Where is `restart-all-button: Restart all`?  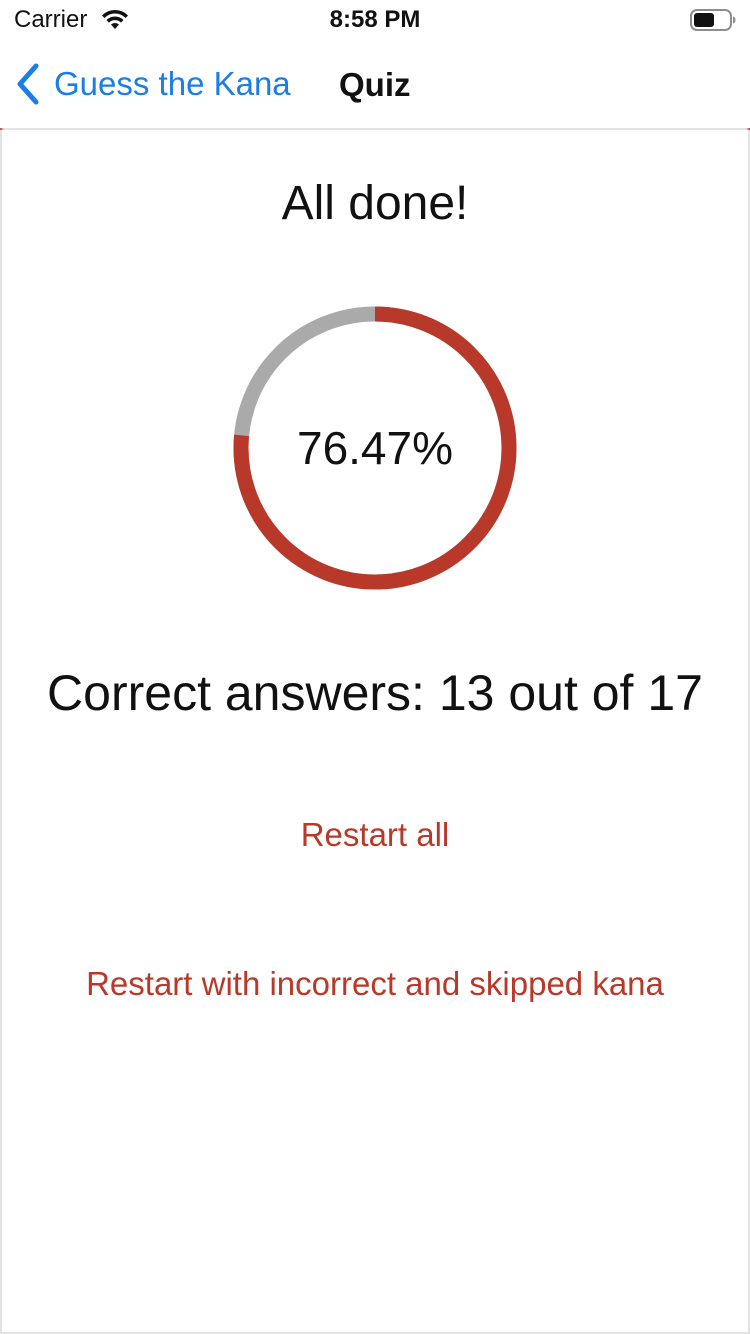 restart-all-button: Restart all is located at coordinates (375, 835).